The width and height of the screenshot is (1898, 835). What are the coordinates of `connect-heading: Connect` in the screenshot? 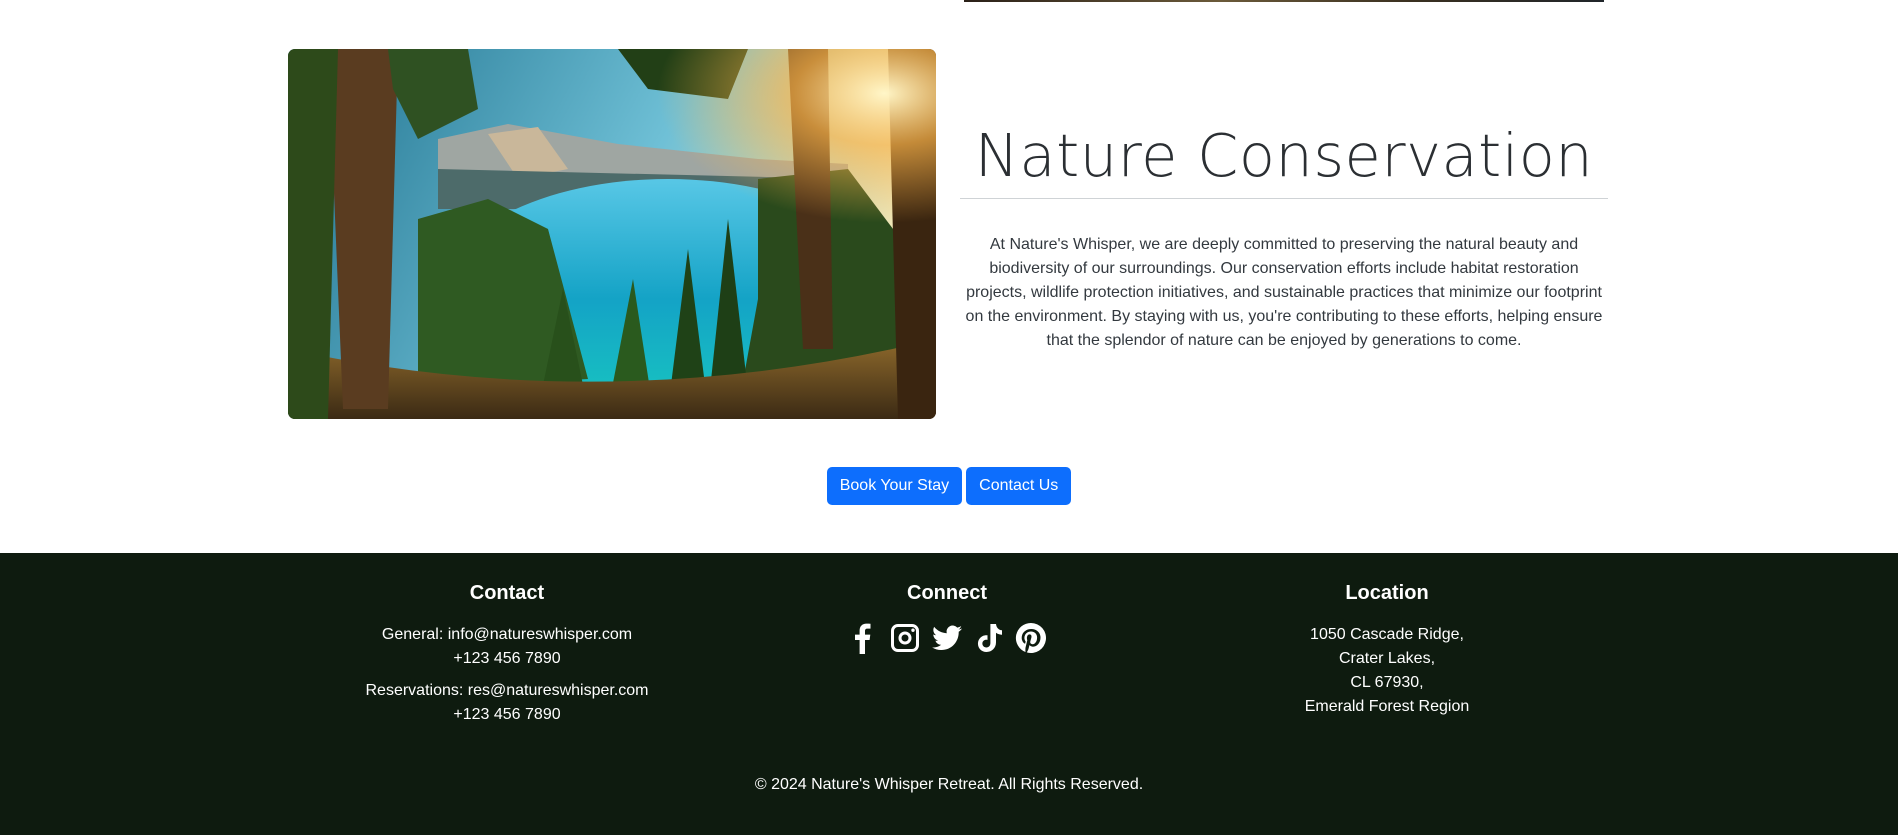 It's located at (947, 593).